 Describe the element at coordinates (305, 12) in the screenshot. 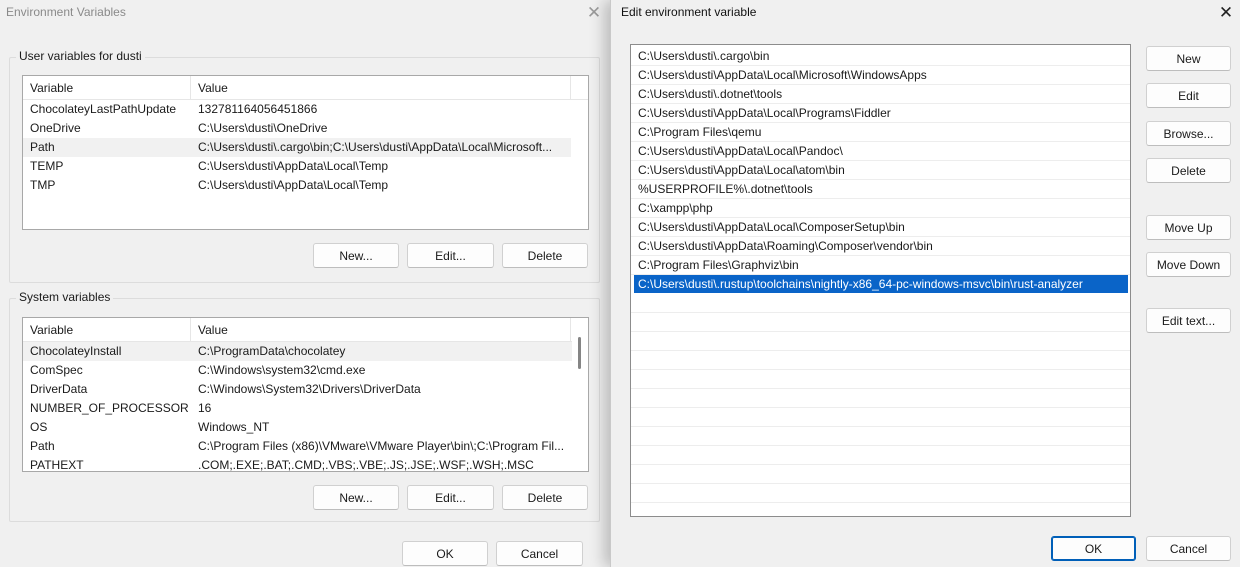

I see `env-titlebar: Environment Variables ✕` at that location.